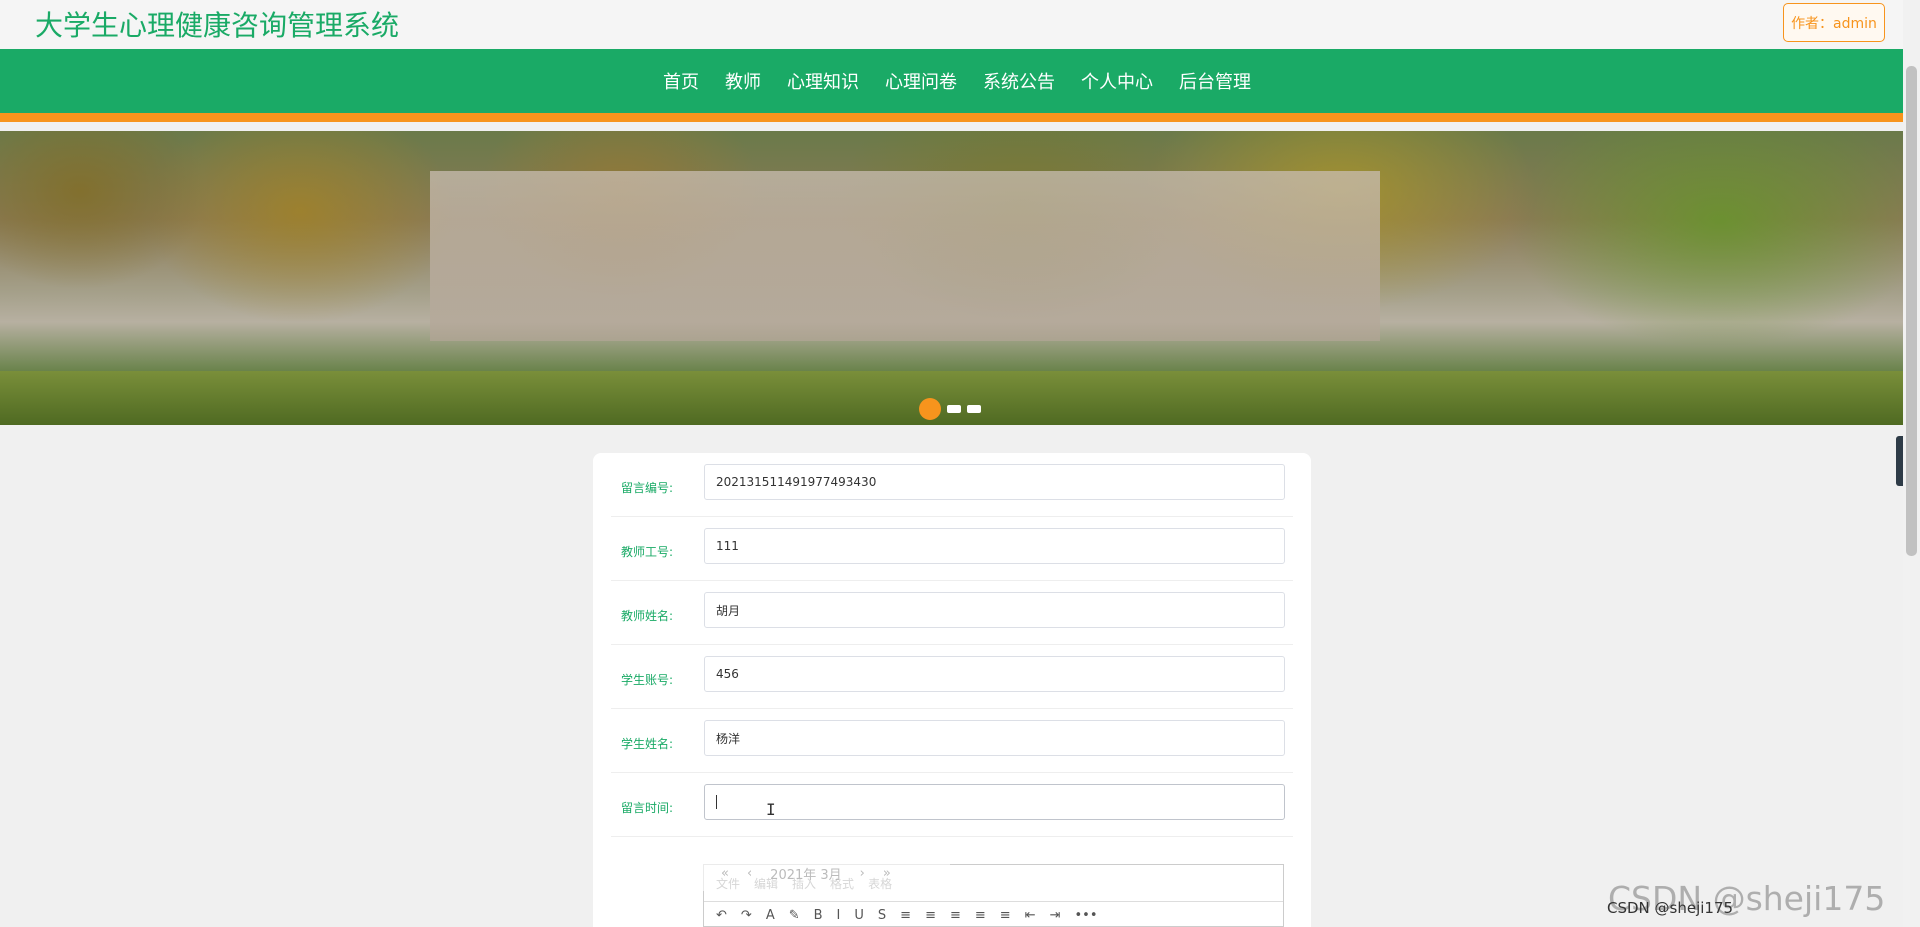  I want to click on message-id-input: 202131511491977493430, so click(994, 482).